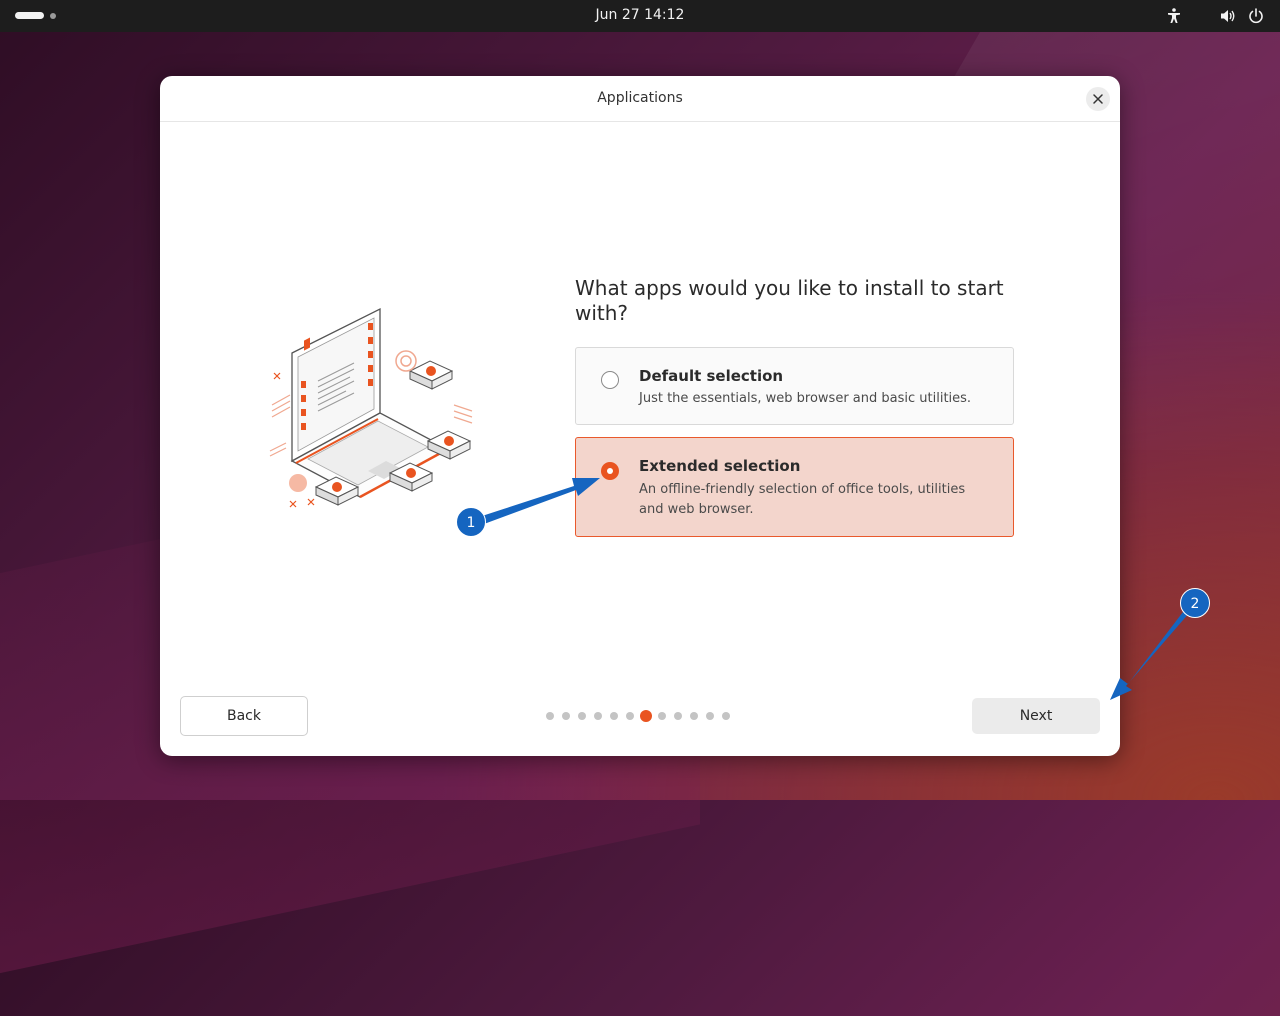 Image resolution: width=1280 pixels, height=1016 pixels. Describe the element at coordinates (610, 380) in the screenshot. I see `default-selection-radio` at that location.